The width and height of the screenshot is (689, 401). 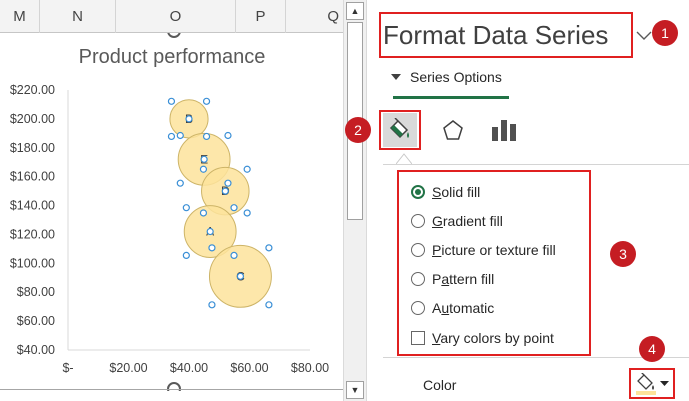 I want to click on chart-title: Product performance, so click(x=172, y=57).